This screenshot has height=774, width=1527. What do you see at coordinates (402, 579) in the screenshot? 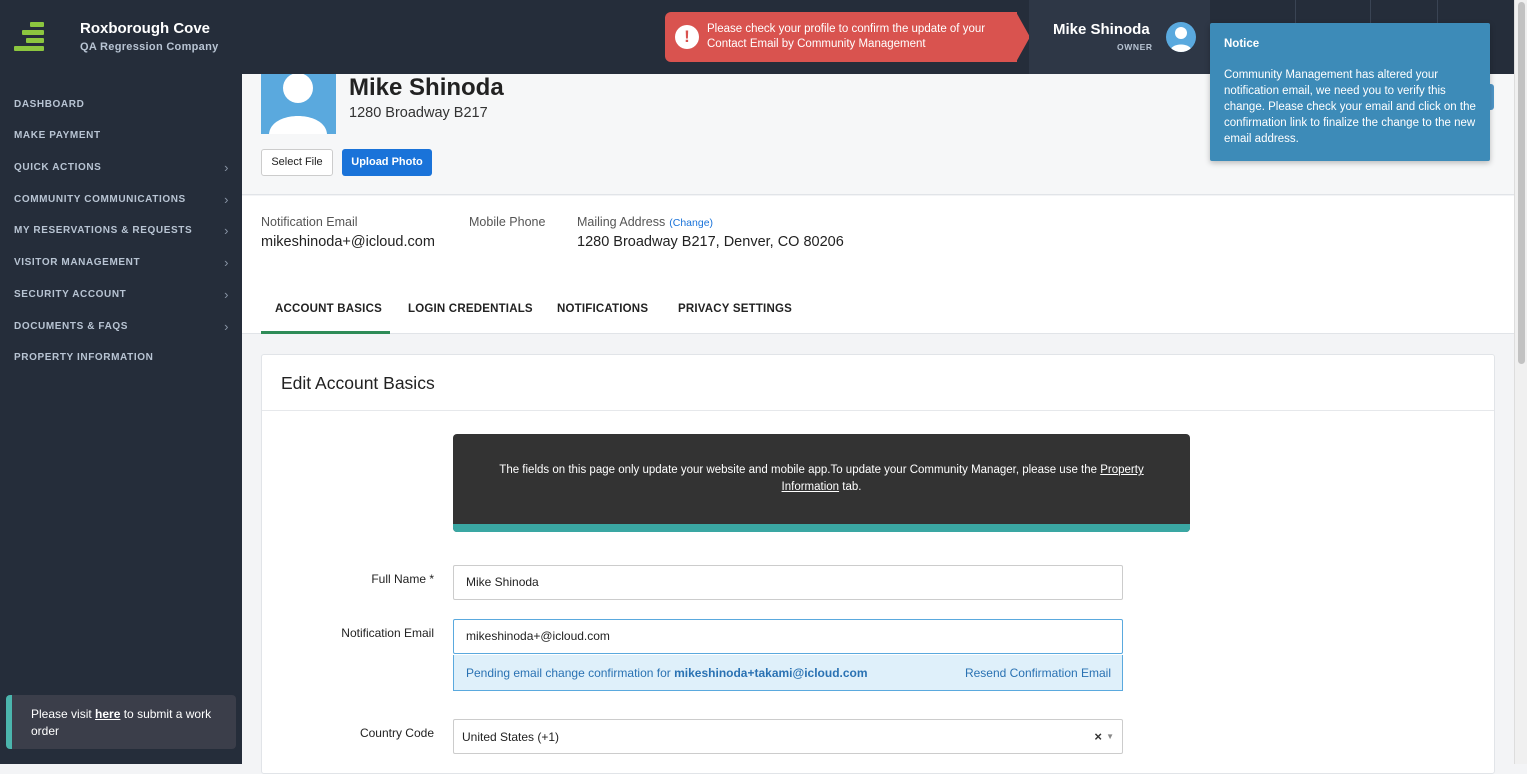
I see `full-name-label: Full Name *` at bounding box center [402, 579].